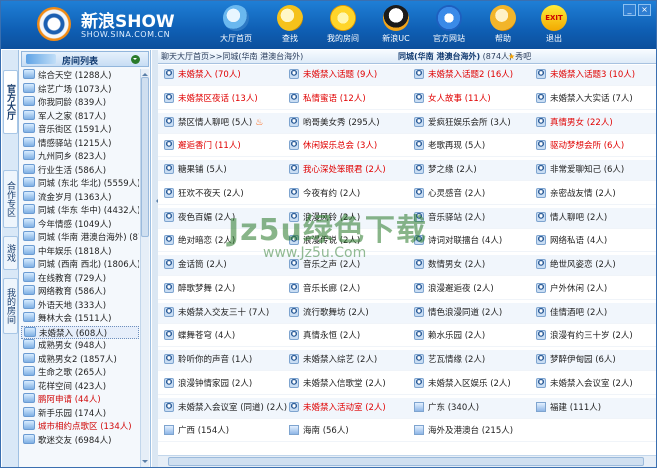 Image resolution: width=657 pixels, height=468 pixels. Describe the element at coordinates (228, 361) in the screenshot. I see `chat-room-entry: 聆听你的声音 (1人)` at that location.